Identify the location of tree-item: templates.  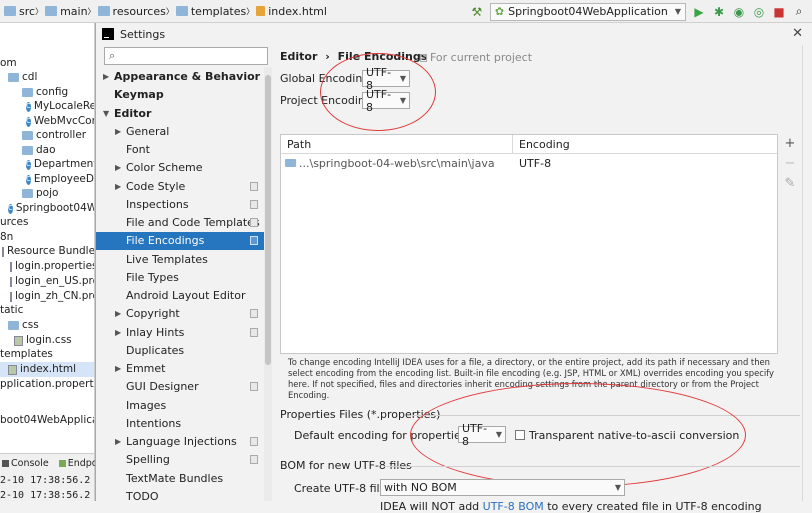
(47, 354).